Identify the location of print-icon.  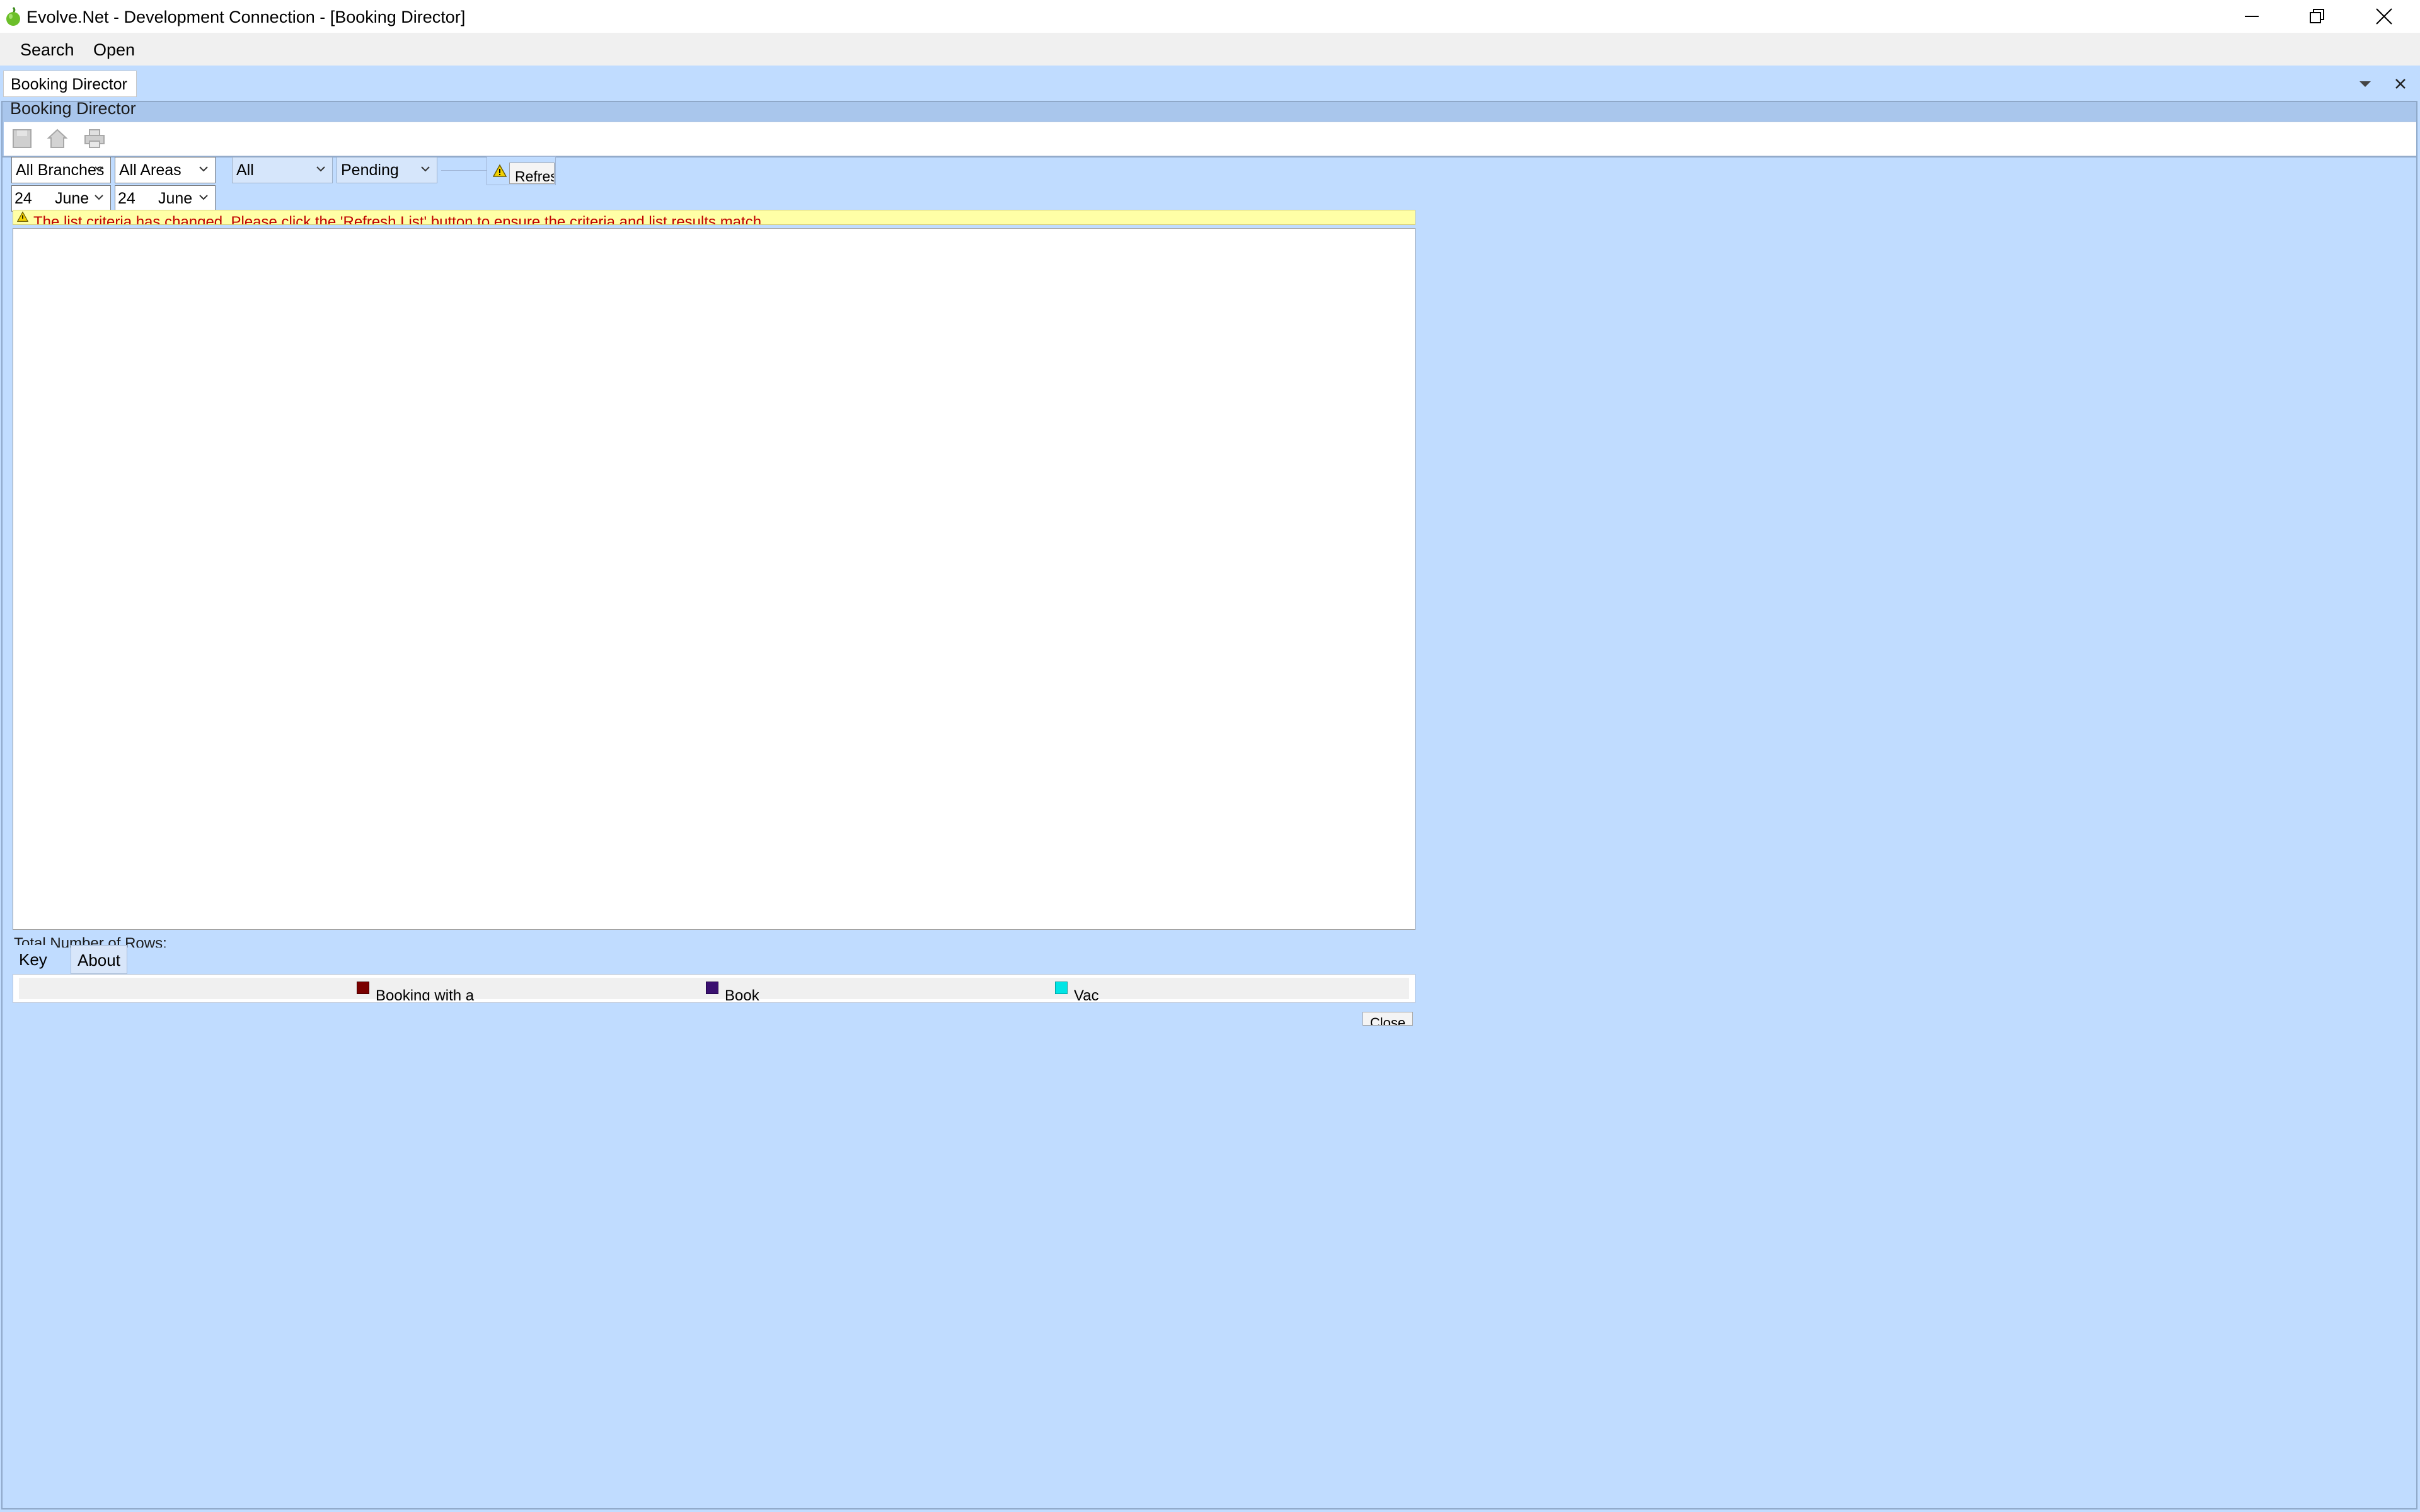
(94, 138).